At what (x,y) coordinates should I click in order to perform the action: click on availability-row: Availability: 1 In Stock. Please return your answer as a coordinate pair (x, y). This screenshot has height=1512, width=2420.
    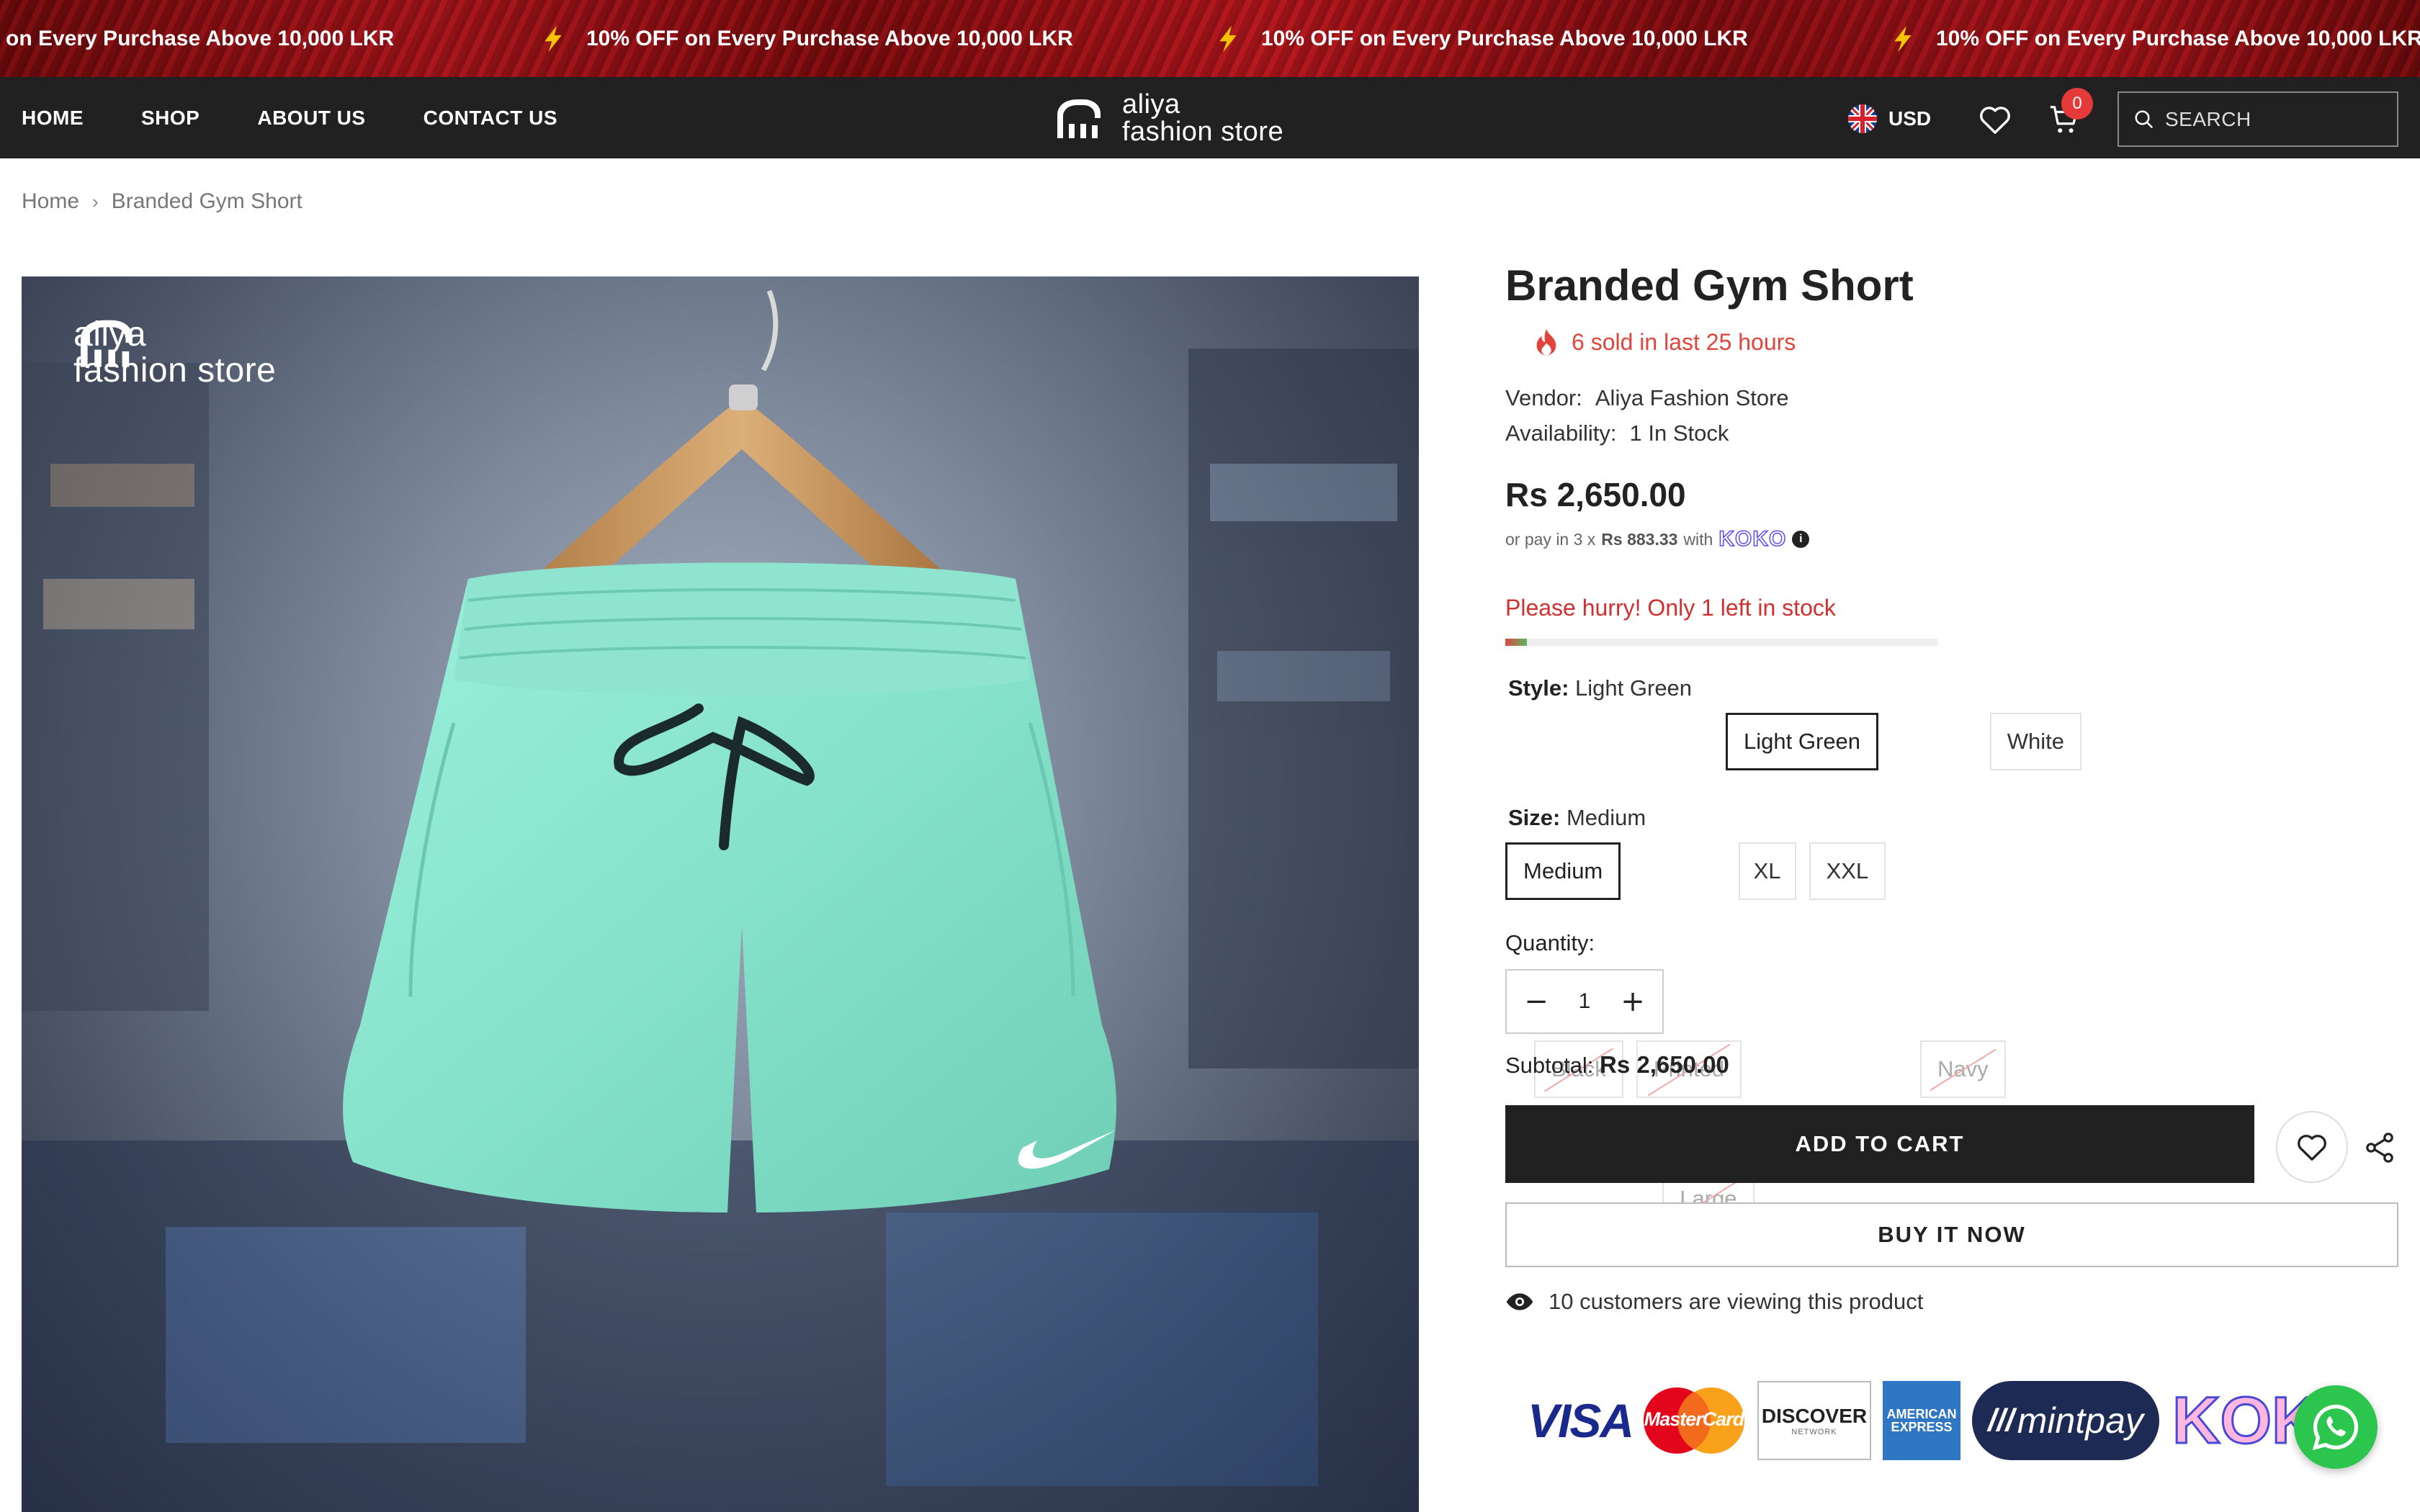
    Looking at the image, I should click on (1617, 433).